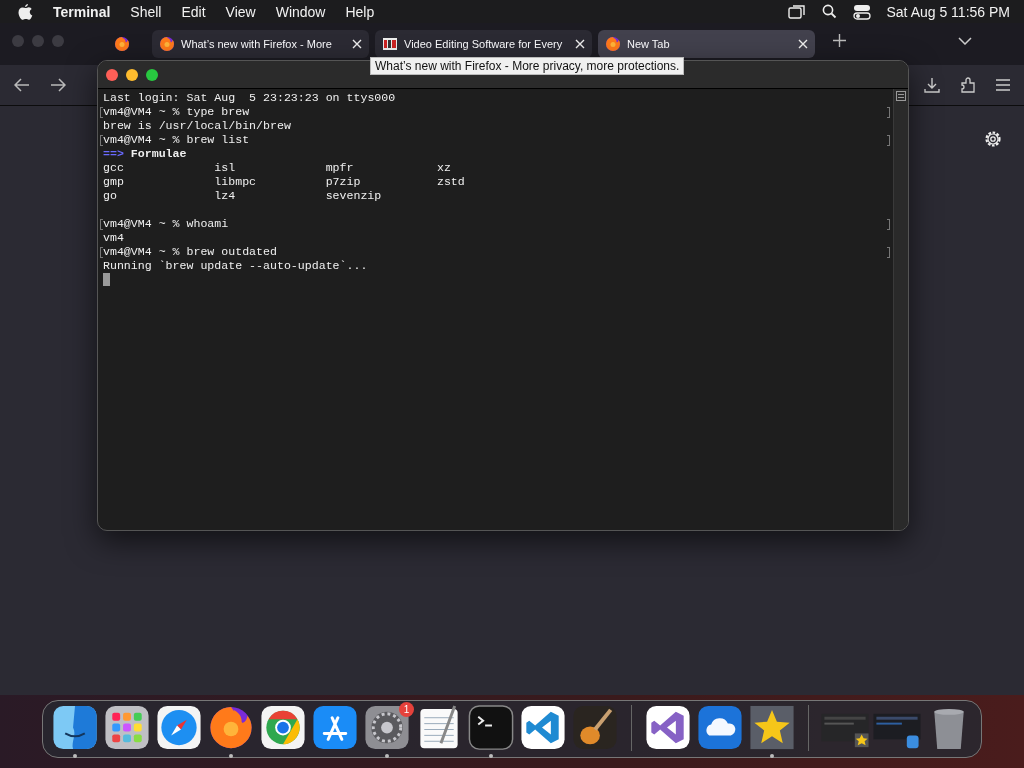  What do you see at coordinates (132, 74) in the screenshot?
I see `minimize-button` at bounding box center [132, 74].